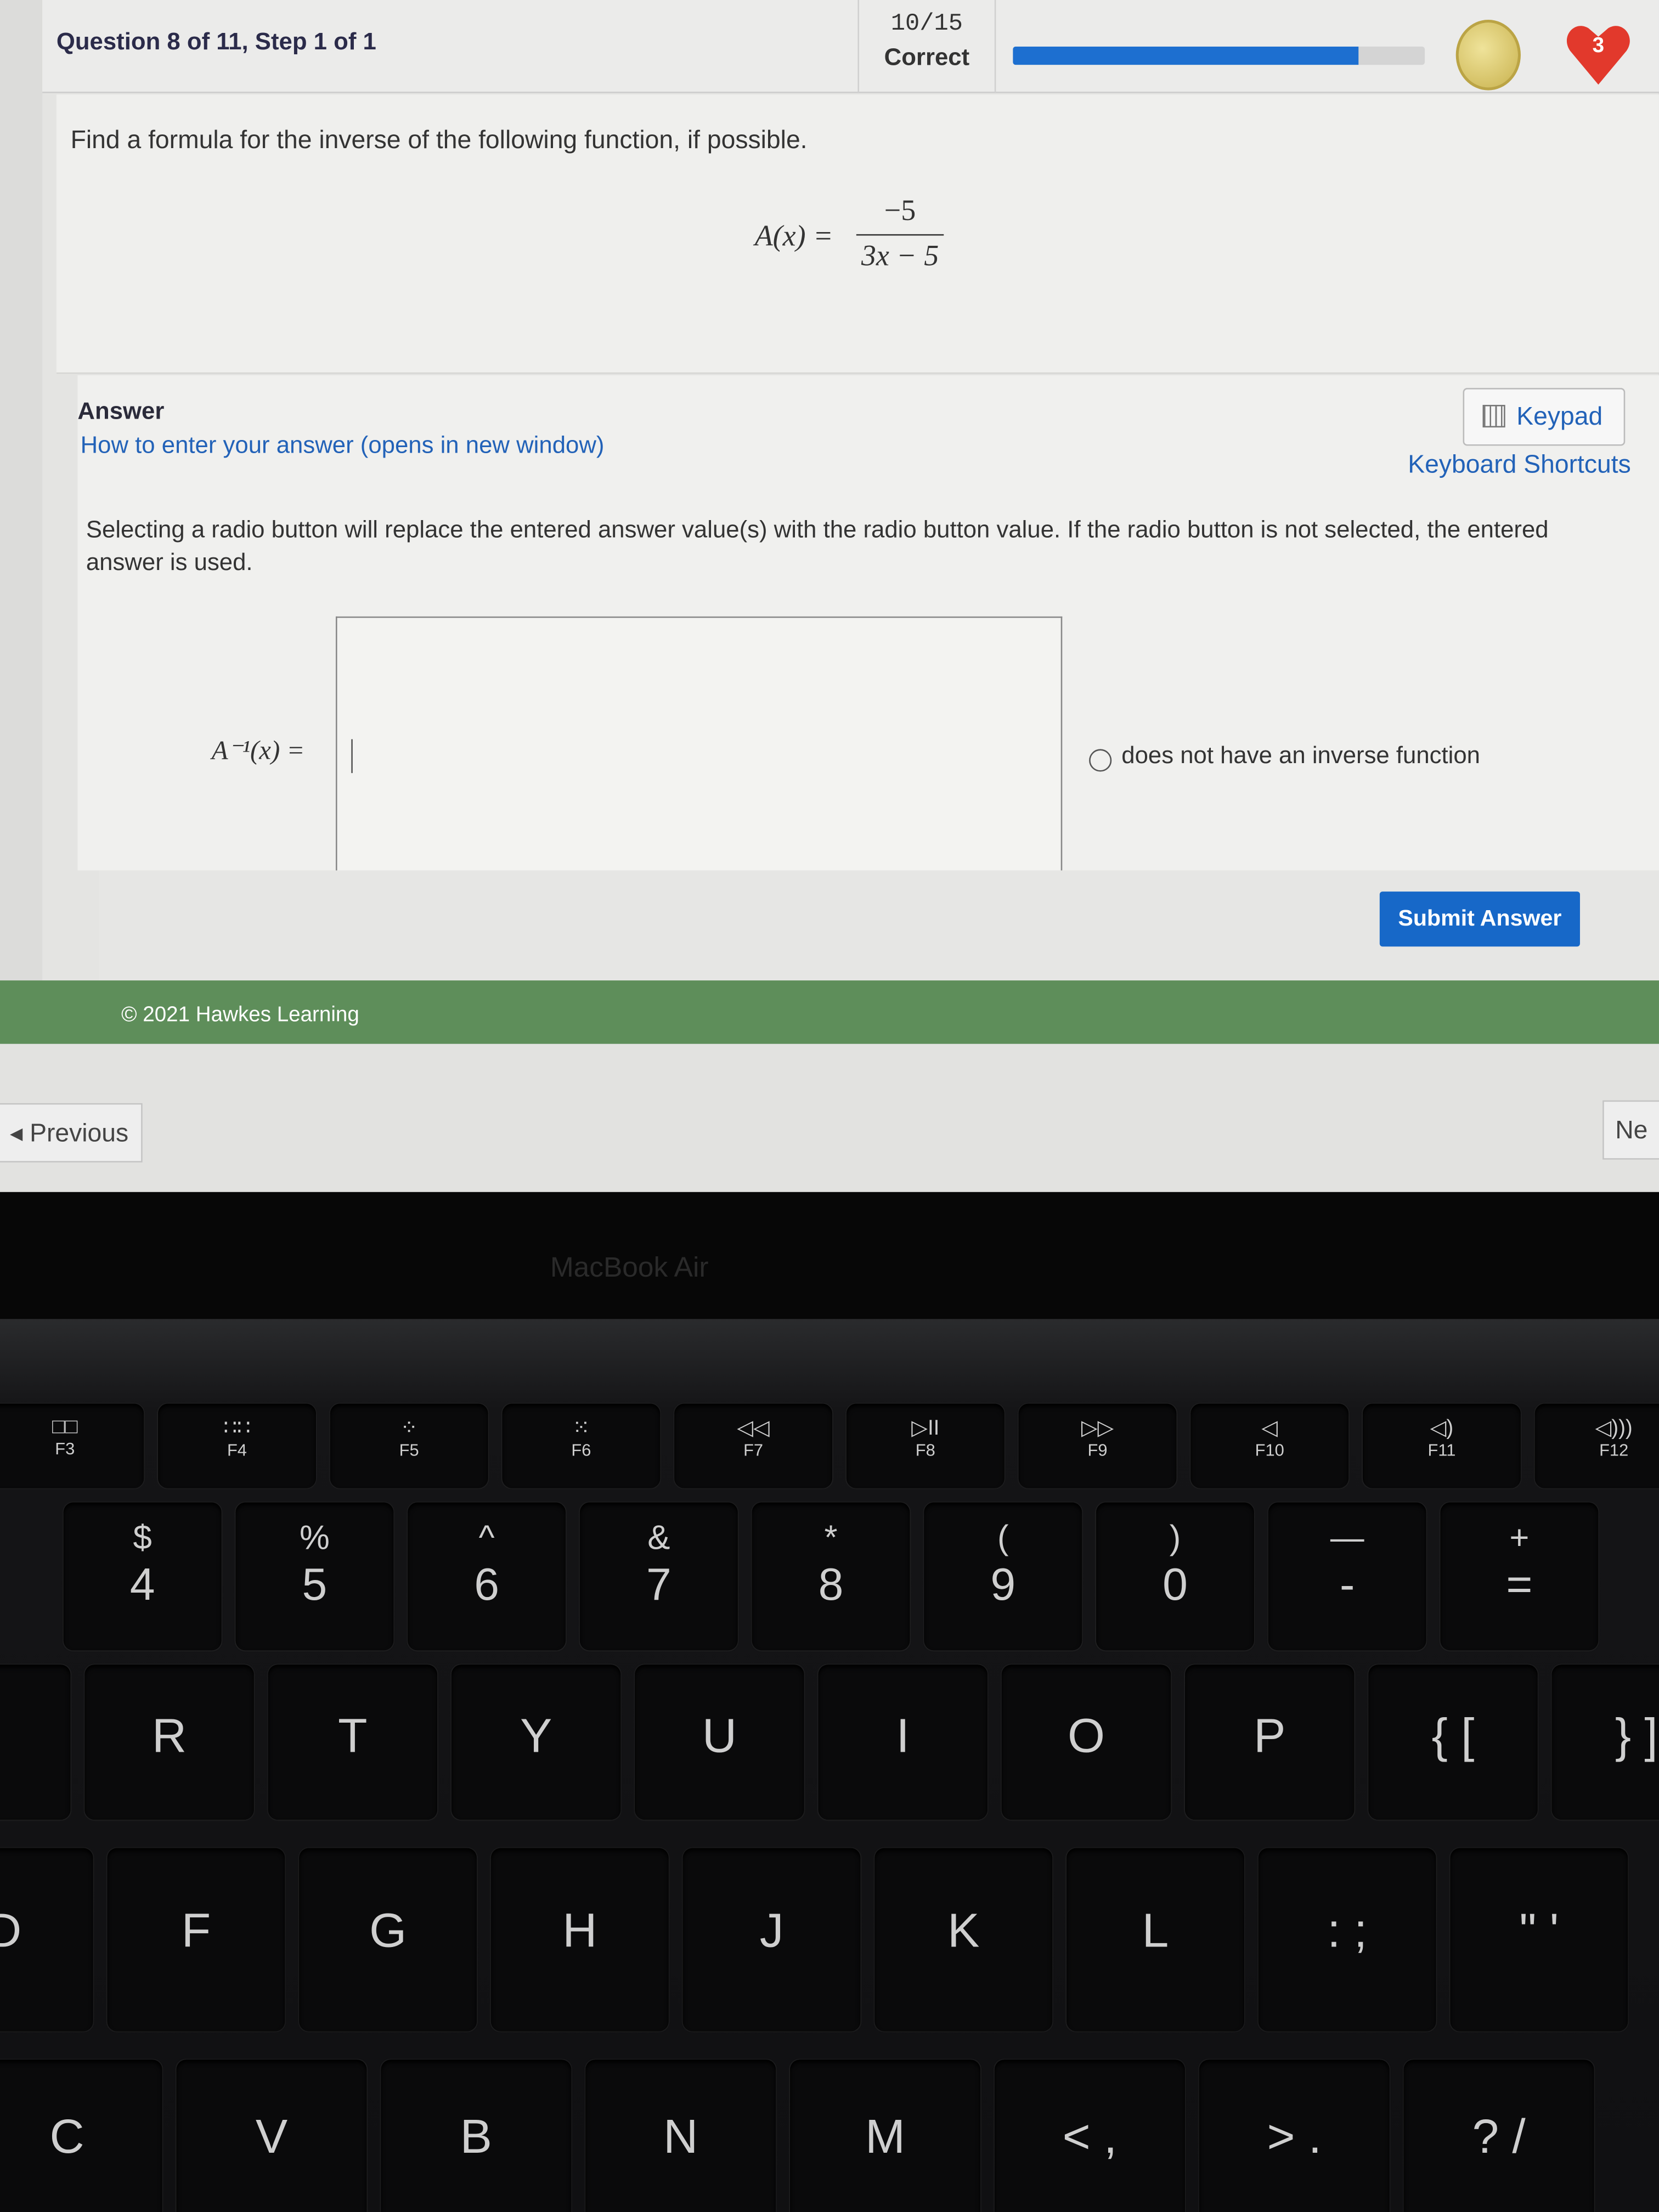 The height and width of the screenshot is (2212, 1659). Describe the element at coordinates (36, 1737) in the screenshot. I see `key-label: E` at that location.